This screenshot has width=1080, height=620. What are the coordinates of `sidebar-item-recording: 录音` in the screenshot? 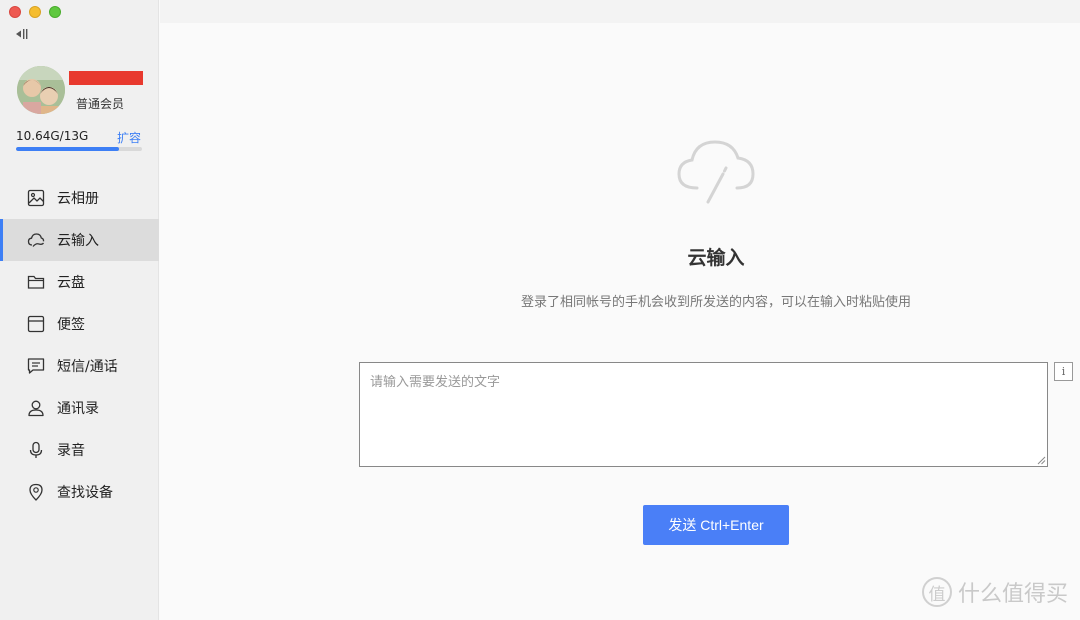 It's located at (79, 450).